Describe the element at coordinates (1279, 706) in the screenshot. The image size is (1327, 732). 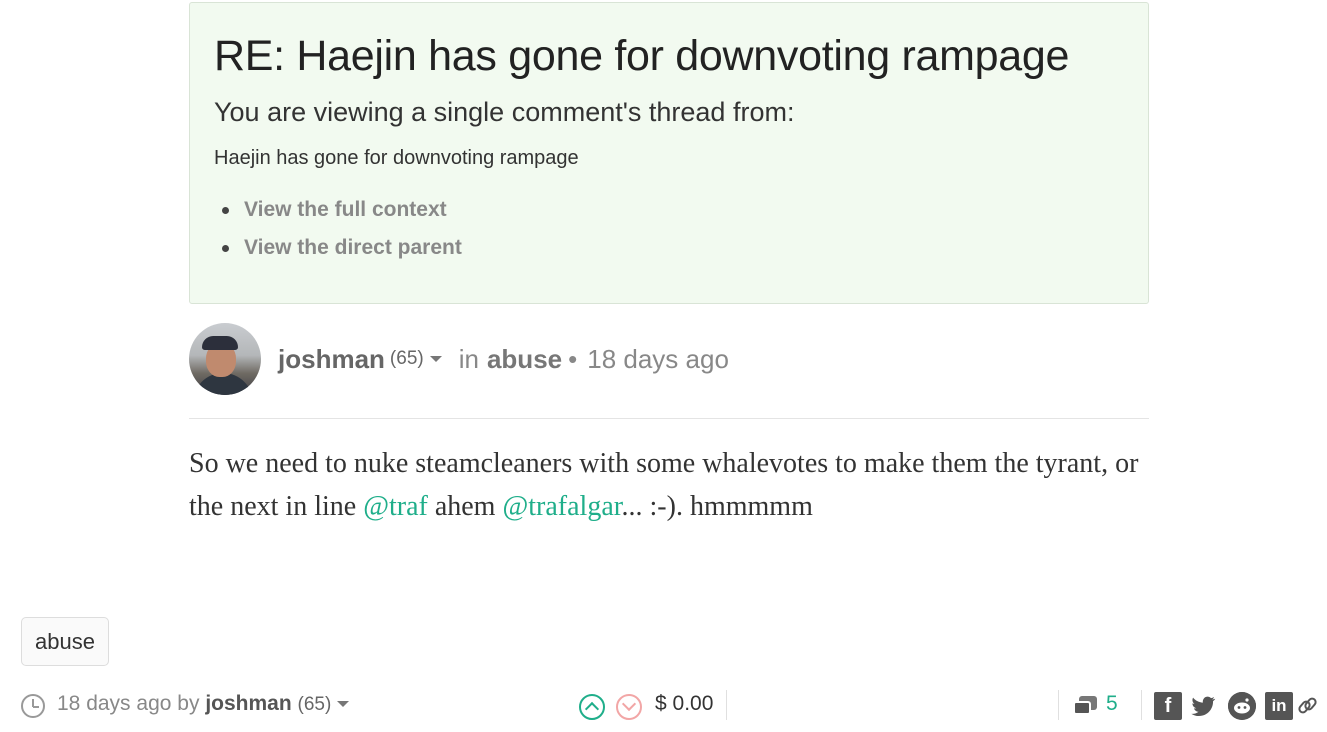
I see `linkedin-icon: in` at that location.